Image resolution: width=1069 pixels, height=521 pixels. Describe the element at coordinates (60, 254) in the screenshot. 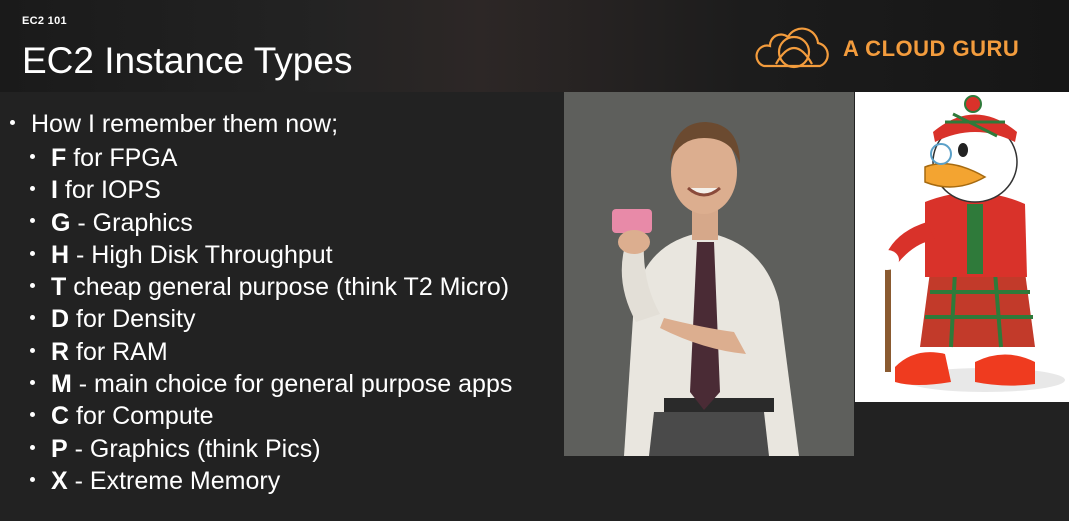

I see `instance-letter: H` at that location.